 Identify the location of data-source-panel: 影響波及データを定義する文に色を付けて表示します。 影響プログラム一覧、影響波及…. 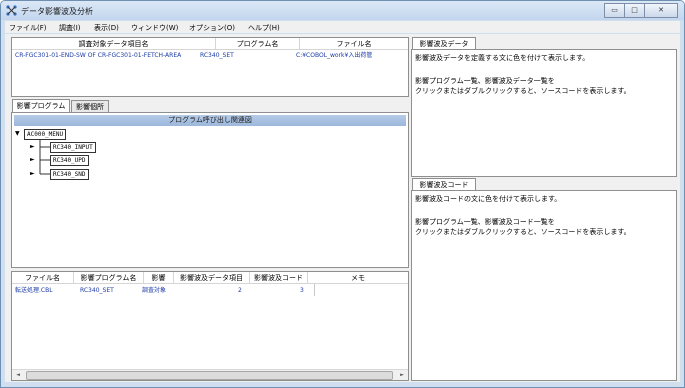
(544, 113).